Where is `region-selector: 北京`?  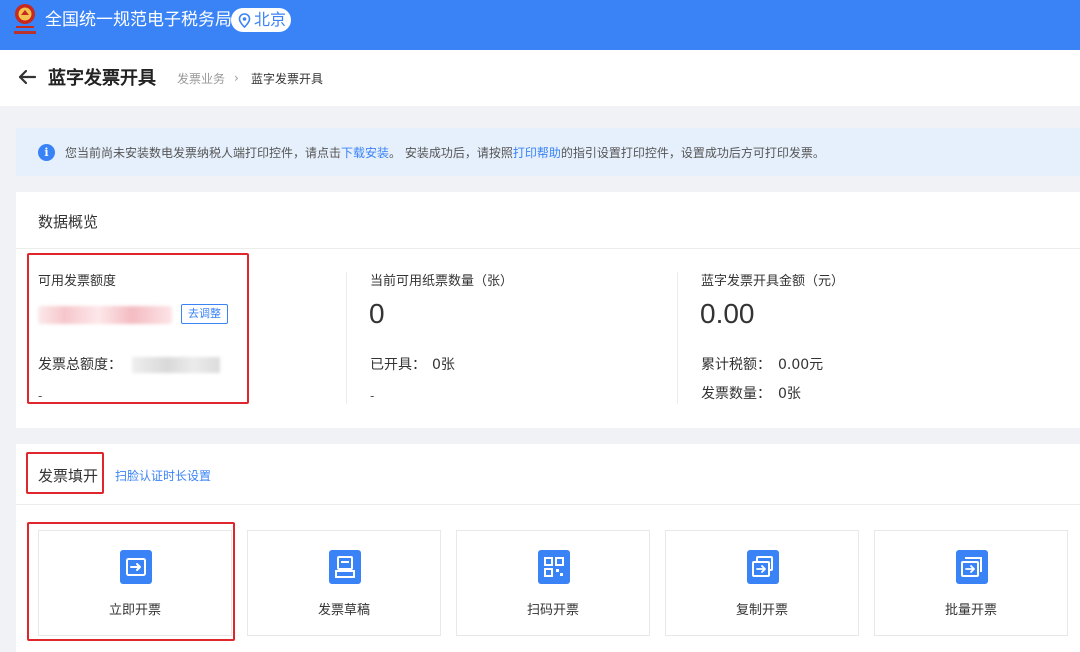
region-selector: 北京 is located at coordinates (261, 20).